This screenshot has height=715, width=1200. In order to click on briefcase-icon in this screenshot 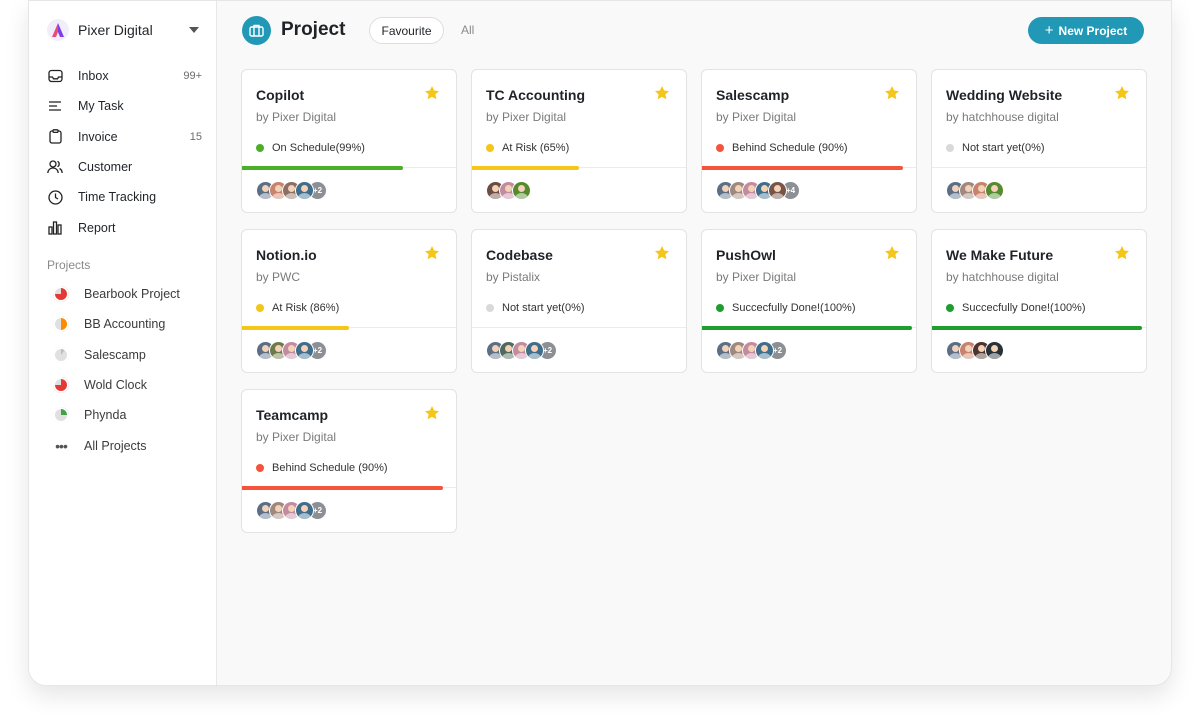, I will do `click(256, 30)`.